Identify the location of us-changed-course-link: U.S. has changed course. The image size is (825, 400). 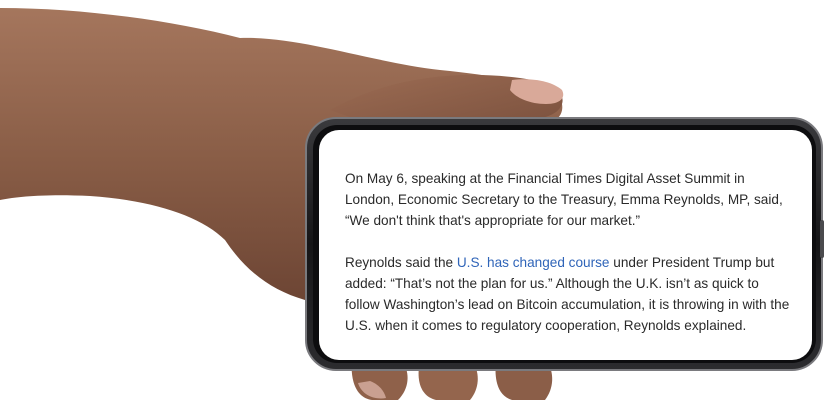
(533, 262).